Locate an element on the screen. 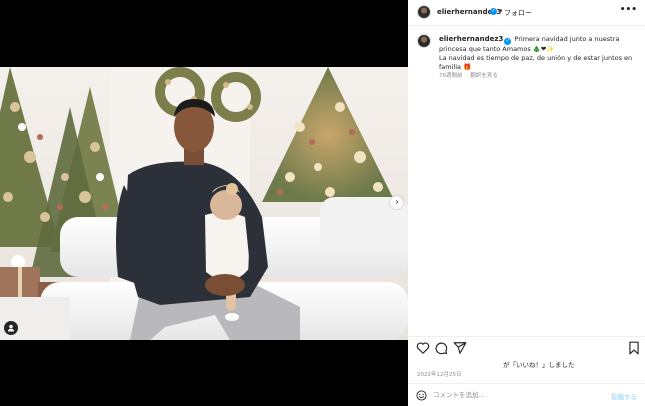 Image resolution: width=645 pixels, height=406 pixels. caption-avatar is located at coordinates (424, 41).